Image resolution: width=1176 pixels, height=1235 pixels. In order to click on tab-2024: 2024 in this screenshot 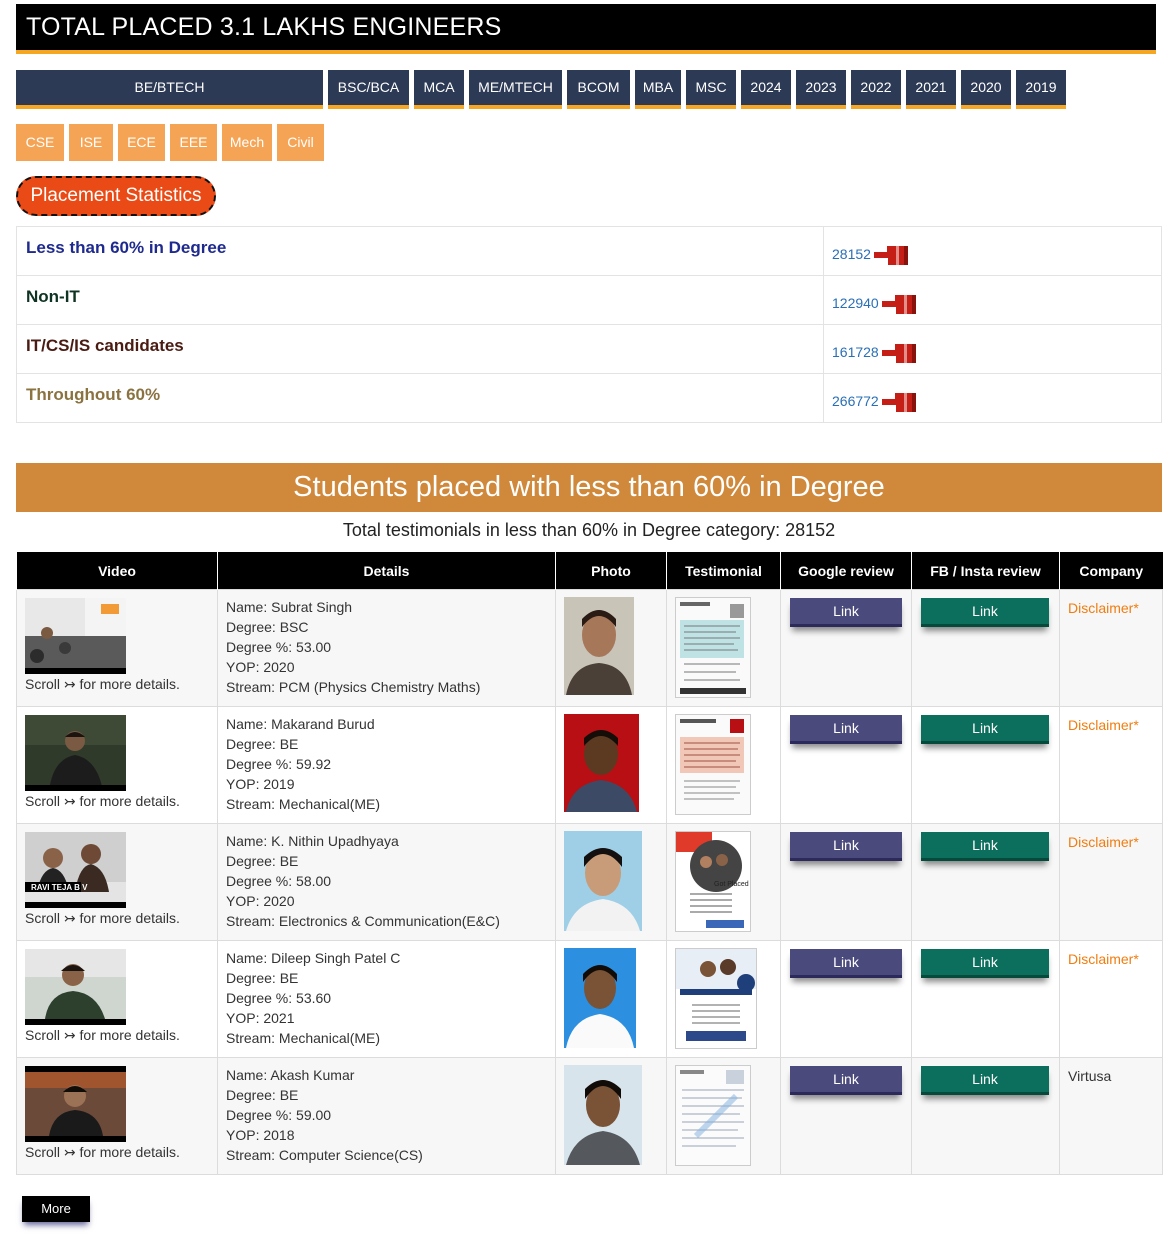, I will do `click(766, 89)`.